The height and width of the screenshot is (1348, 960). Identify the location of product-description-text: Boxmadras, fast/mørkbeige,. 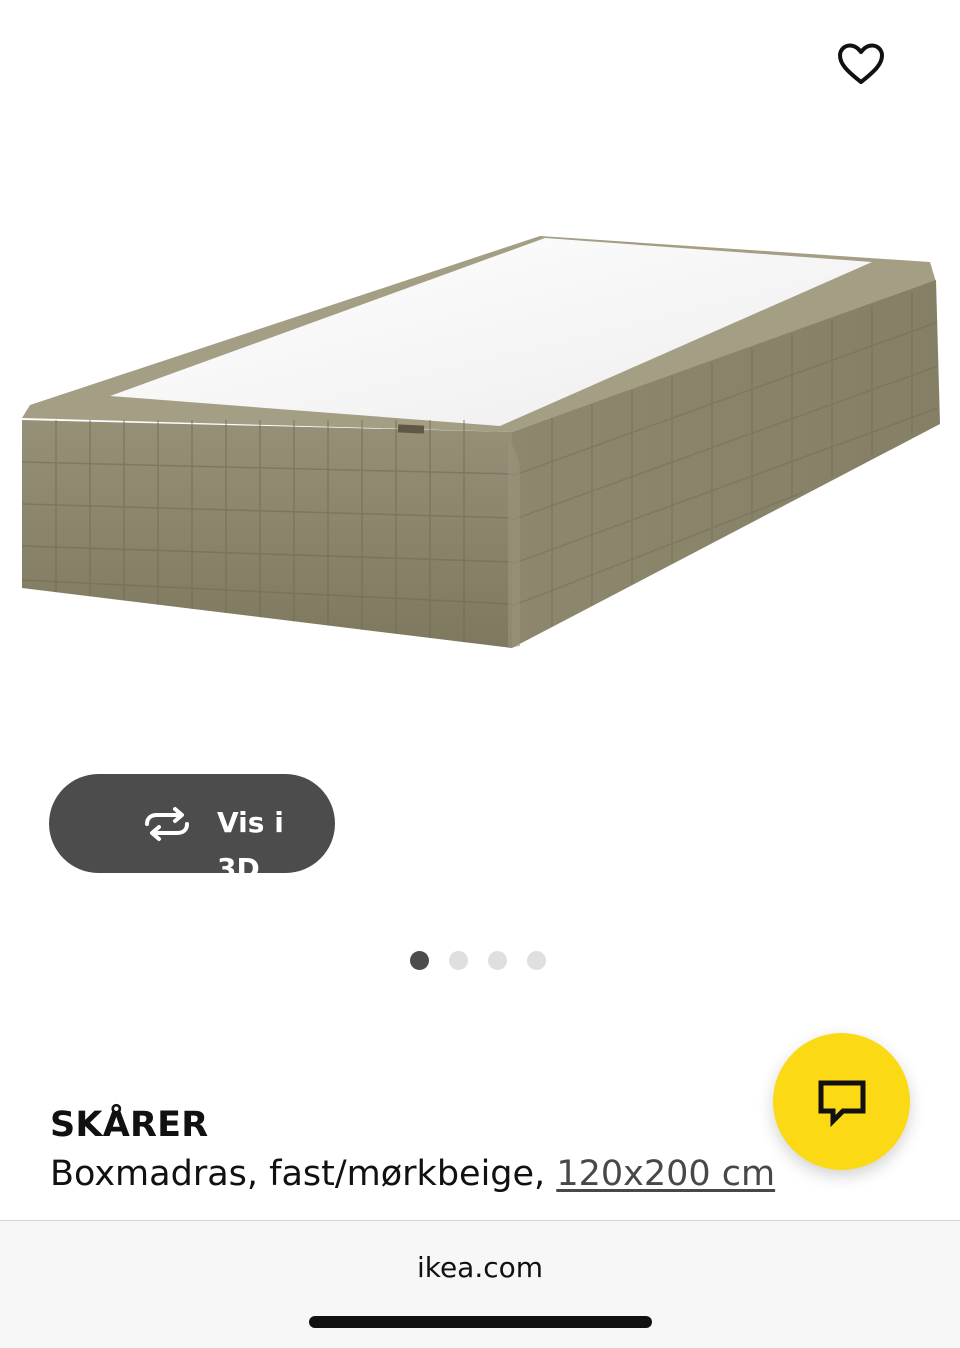
(303, 1174).